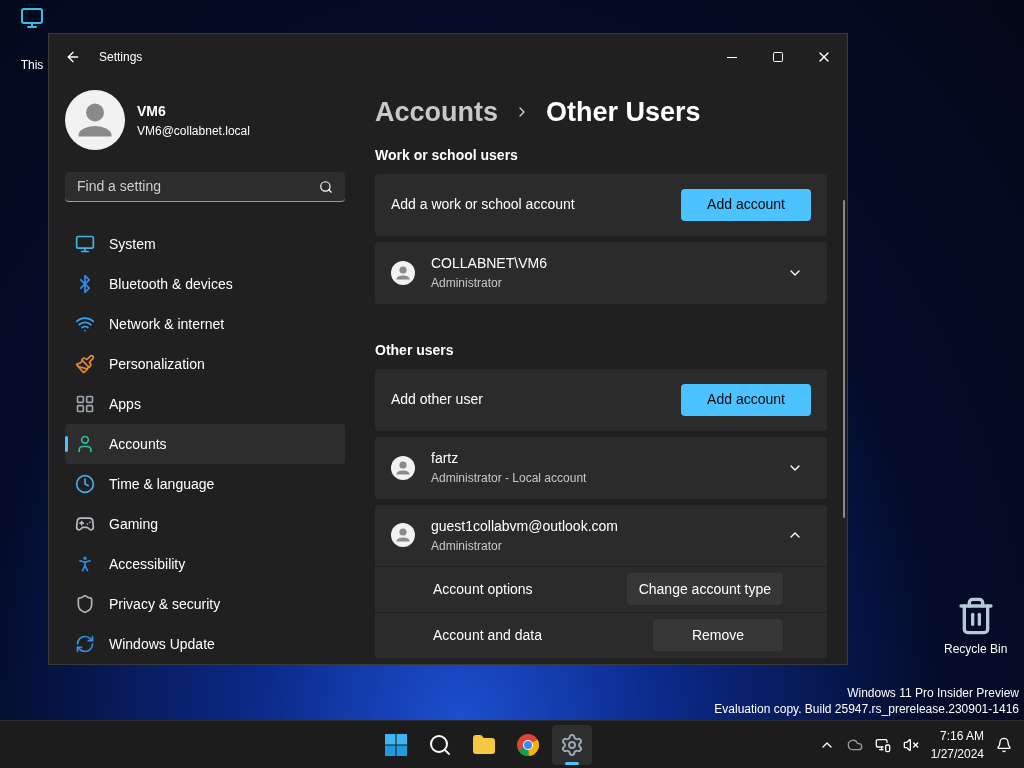 The image size is (1024, 768). I want to click on option-button: Remove, so click(718, 635).